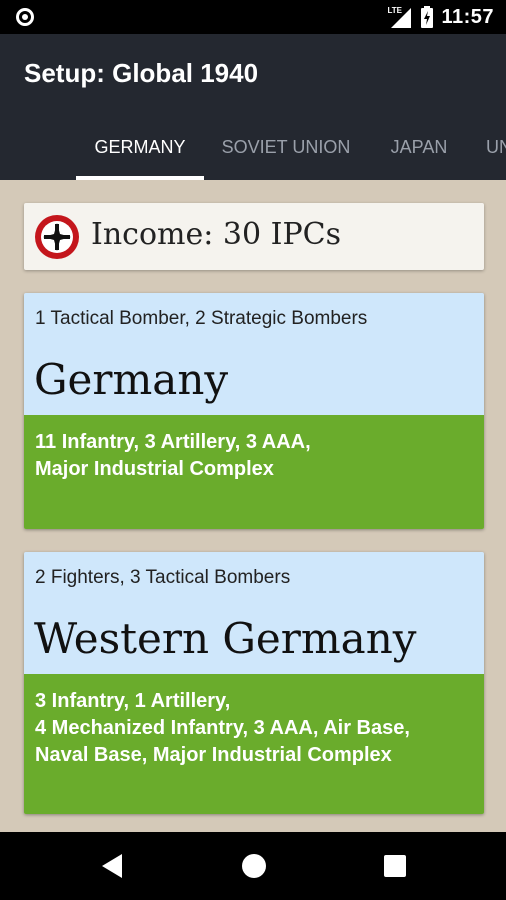 The width and height of the screenshot is (506, 900). What do you see at coordinates (286, 156) in the screenshot?
I see `tab-soviet-union: SOVIET UNION` at bounding box center [286, 156].